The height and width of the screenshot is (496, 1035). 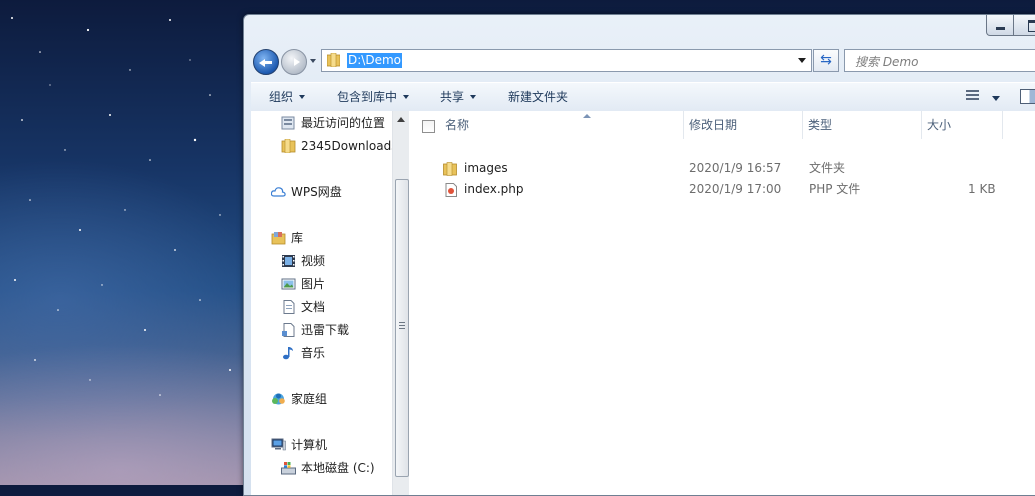 What do you see at coordinates (313, 284) in the screenshot?
I see `nav-item-label: 图片` at bounding box center [313, 284].